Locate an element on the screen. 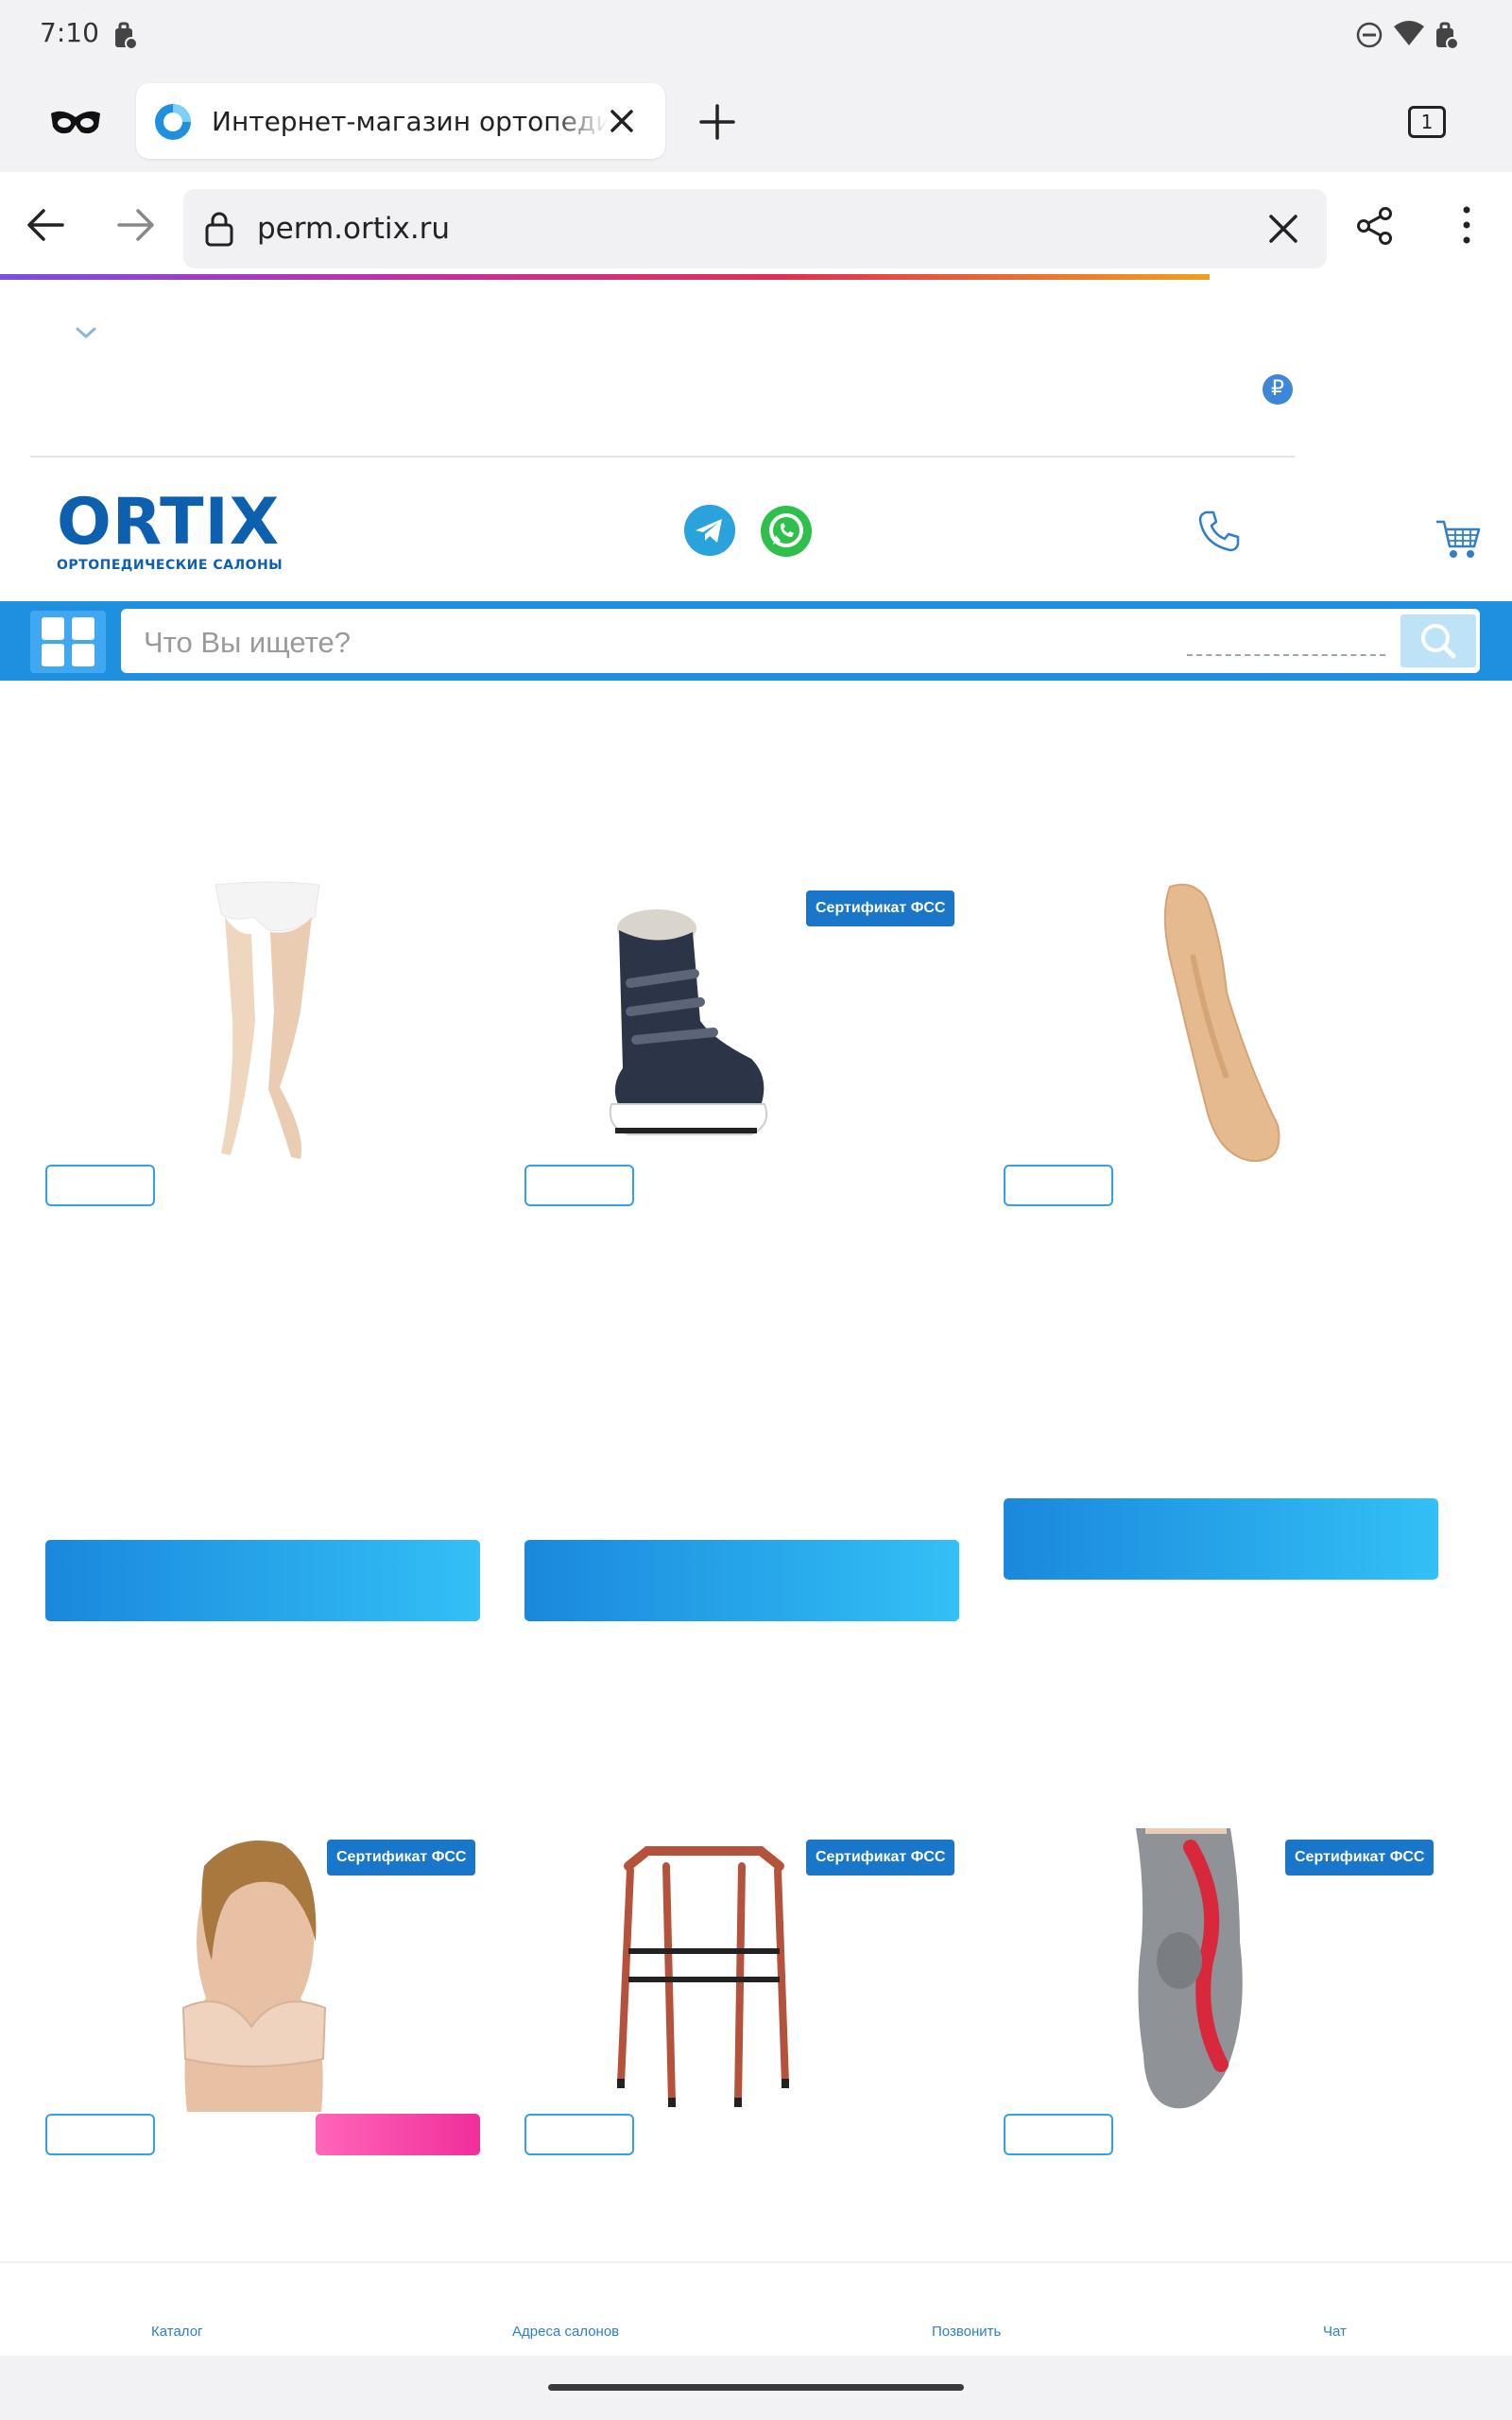  system-gesture-area is located at coordinates (756, 2388).